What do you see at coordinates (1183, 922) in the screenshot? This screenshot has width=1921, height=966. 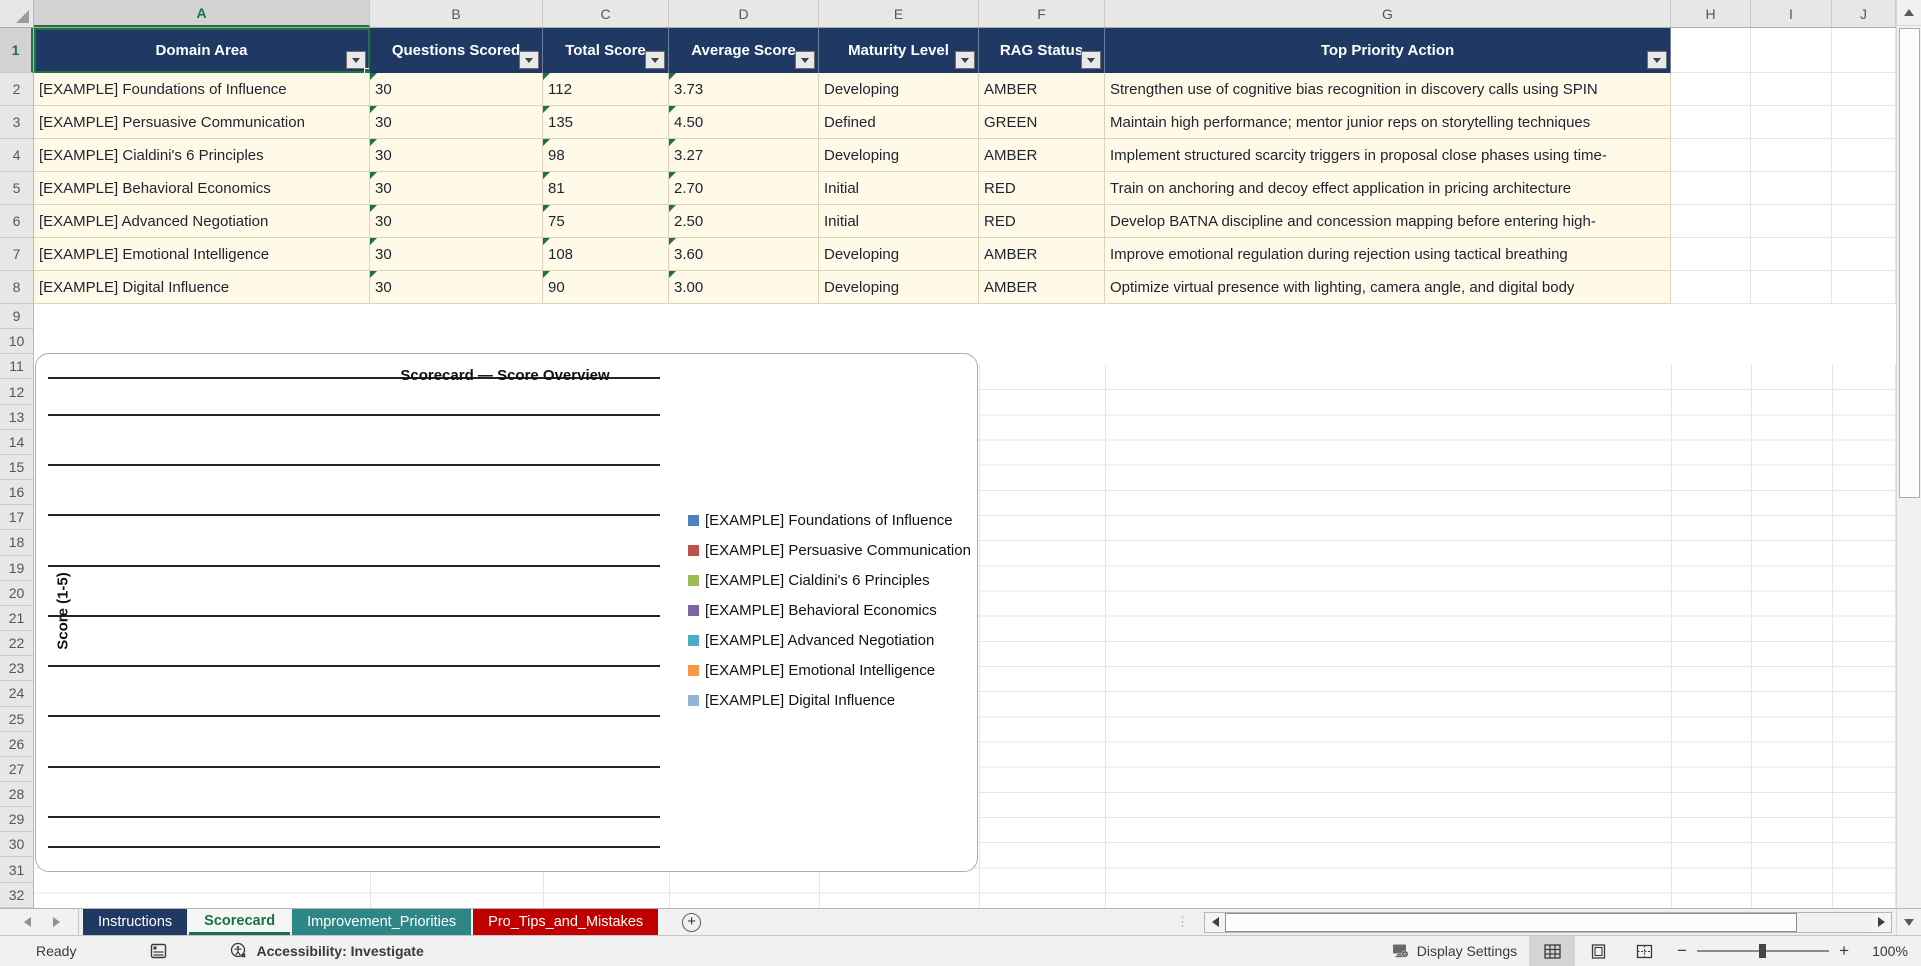 I see `splitter-grip-icon: ⋮` at bounding box center [1183, 922].